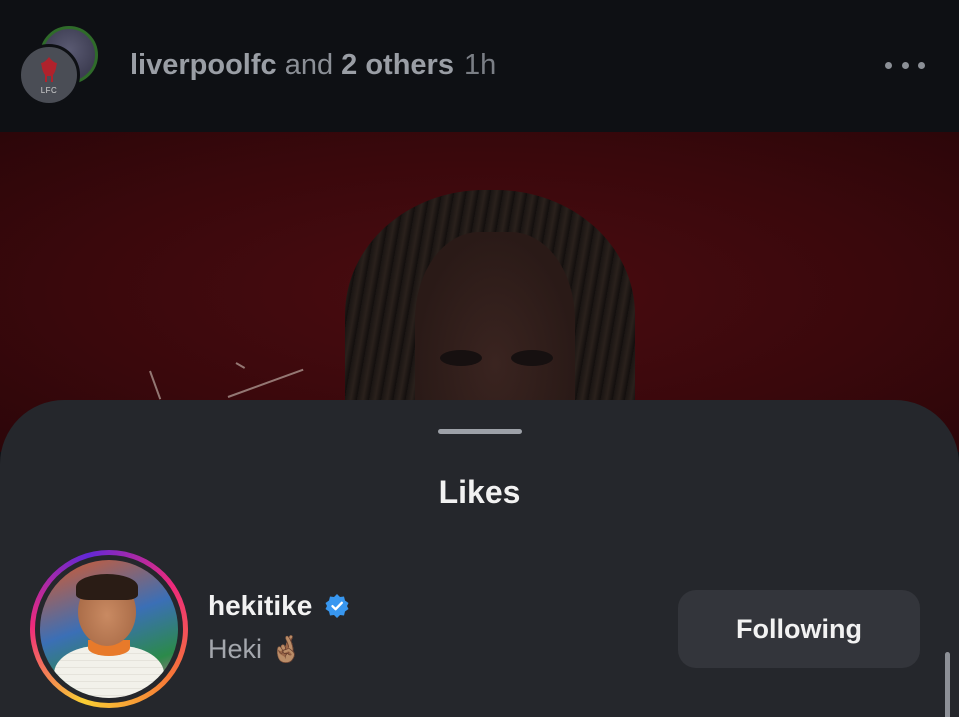 The width and height of the screenshot is (959, 717). Describe the element at coordinates (799, 629) in the screenshot. I see `following-button: Following` at that location.